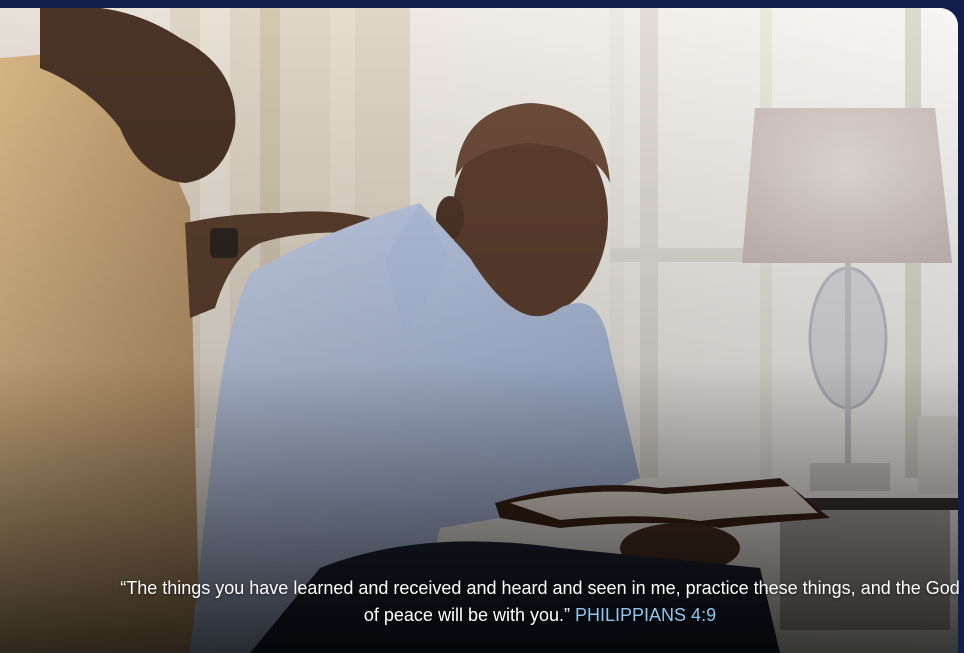 This screenshot has width=964, height=653. Describe the element at coordinates (645, 615) in the screenshot. I see `scripture-reference: PHILIPPIANS 4:9` at that location.